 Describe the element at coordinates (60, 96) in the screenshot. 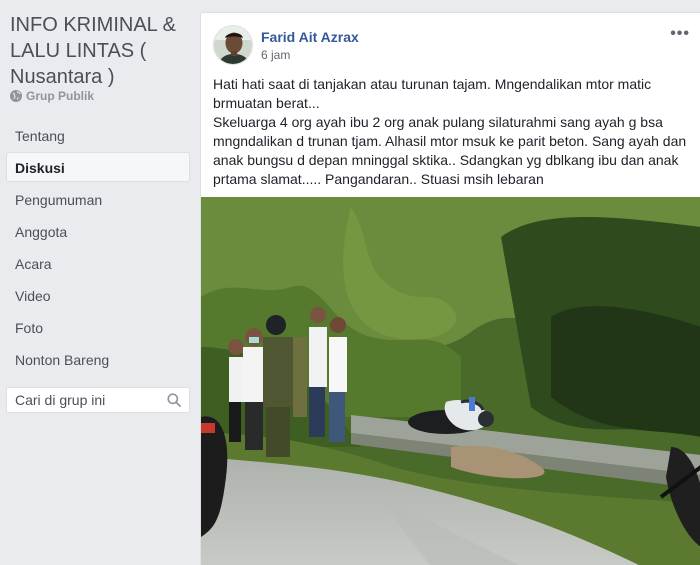

I see `group-type-label: Grup Publik` at that location.